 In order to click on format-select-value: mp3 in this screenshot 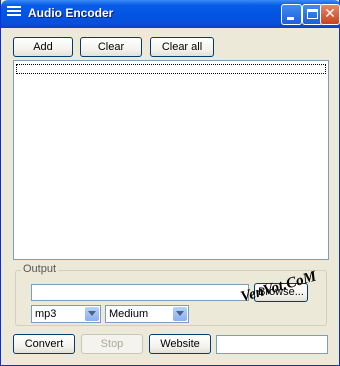, I will do `click(46, 314)`.